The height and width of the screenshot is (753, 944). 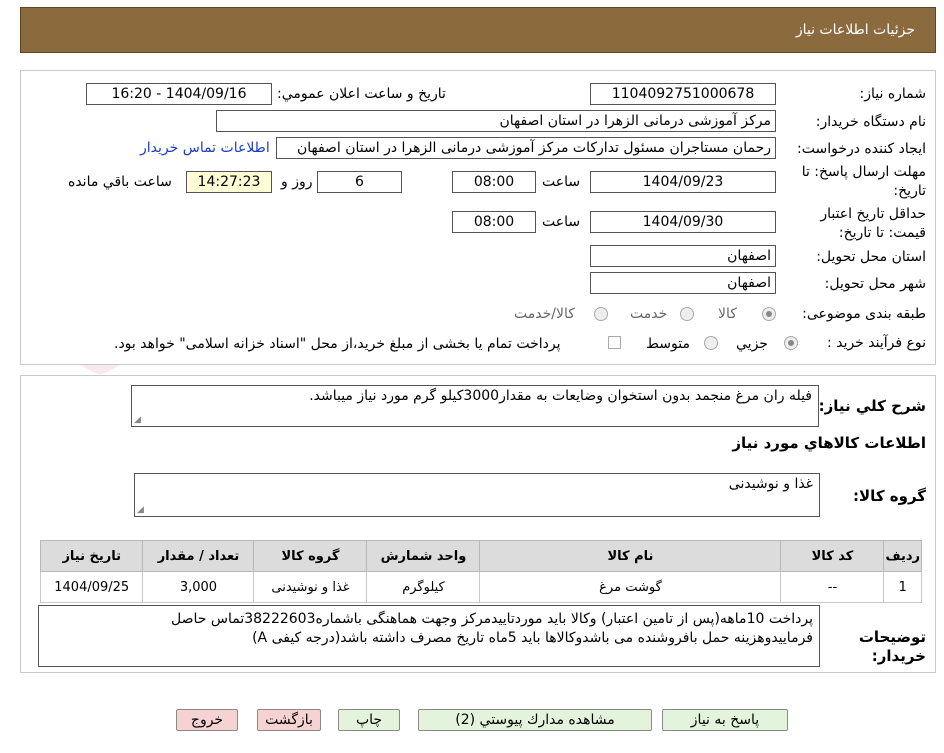 What do you see at coordinates (535, 720) in the screenshot?
I see `view-attachments-button: مشاهده مدارك پیوستي (2)` at bounding box center [535, 720].